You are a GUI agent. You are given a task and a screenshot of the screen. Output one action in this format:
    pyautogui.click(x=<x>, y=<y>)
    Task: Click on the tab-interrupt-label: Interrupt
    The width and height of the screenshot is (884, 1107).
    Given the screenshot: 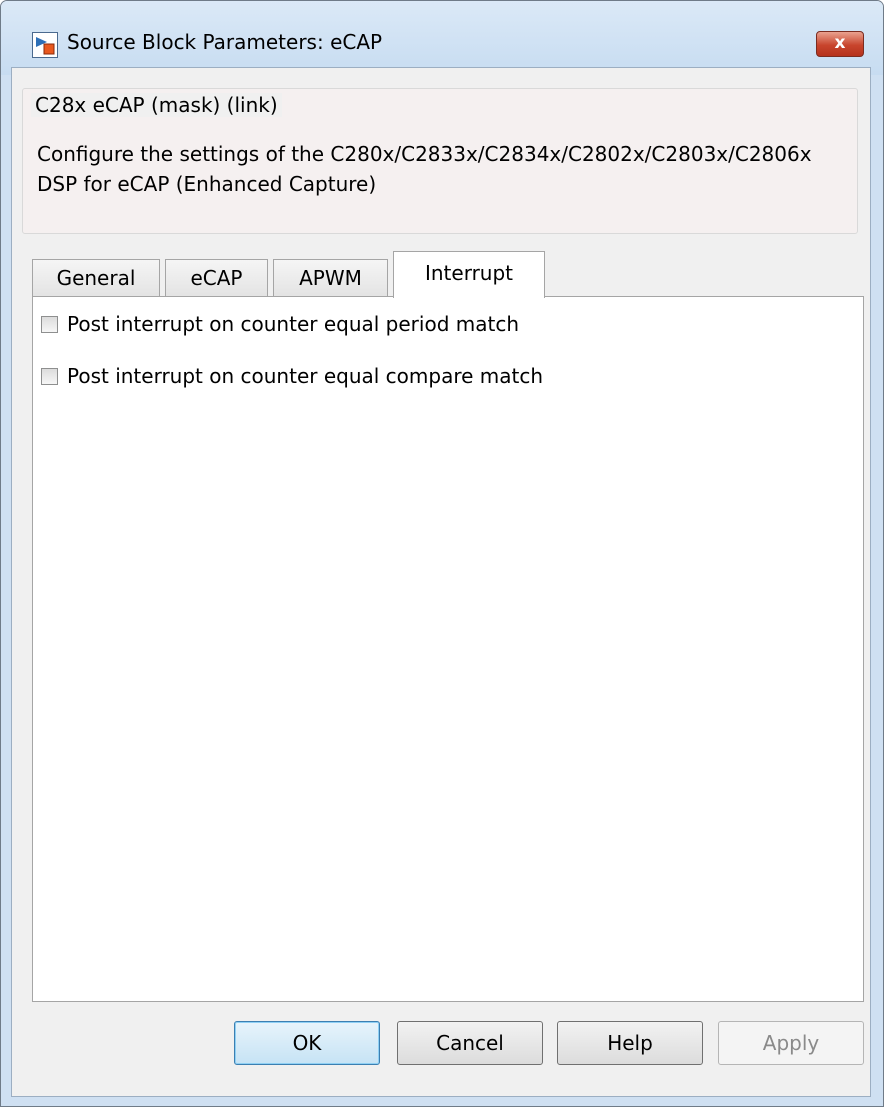 What is the action you would take?
    pyautogui.click(x=469, y=273)
    